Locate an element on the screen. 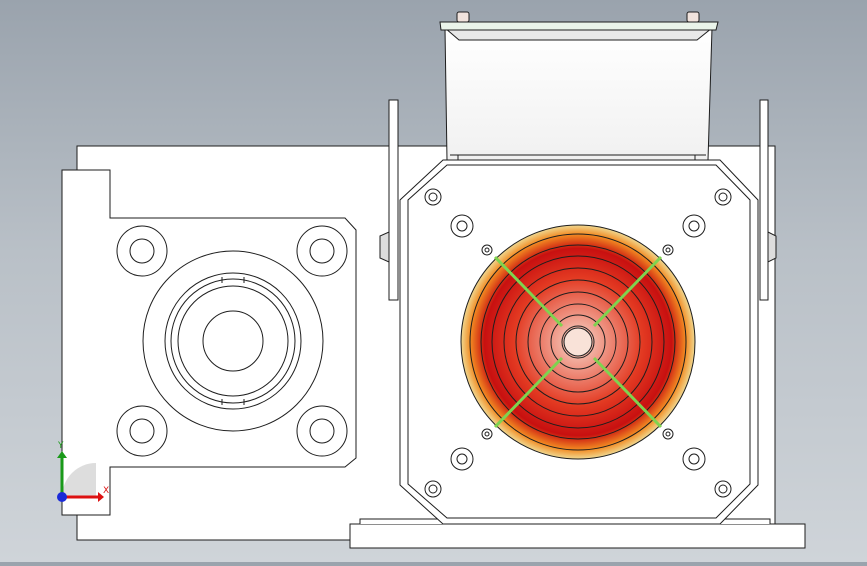  output-shaft is located at coordinates (233, 341).